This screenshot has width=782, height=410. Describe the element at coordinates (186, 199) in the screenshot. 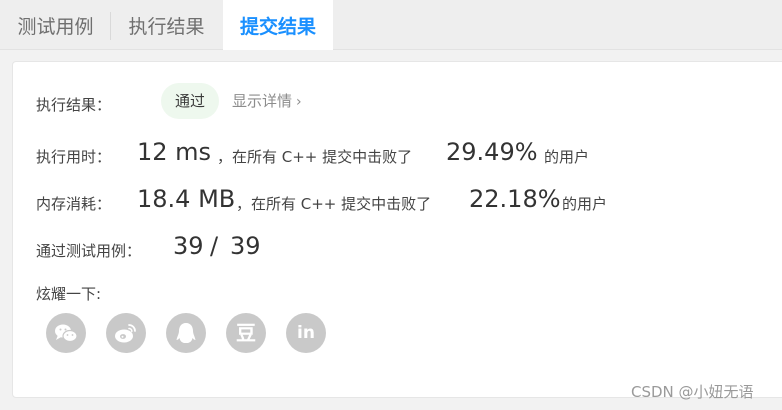

I see `memory-value: 18.4 MB` at that location.